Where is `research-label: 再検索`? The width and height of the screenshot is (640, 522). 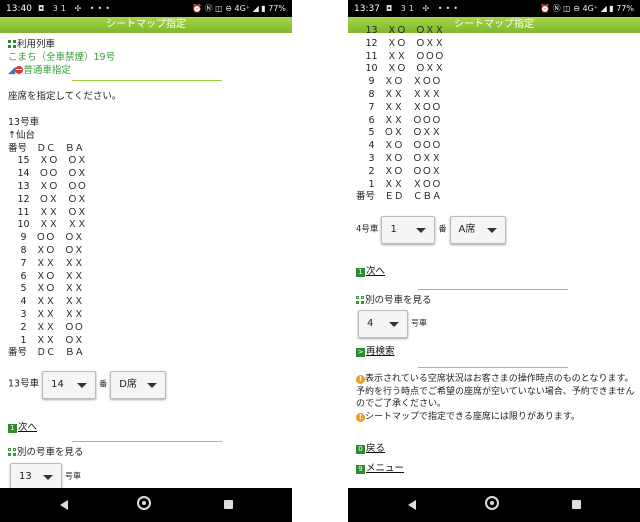 research-label: 再検索 is located at coordinates (380, 351).